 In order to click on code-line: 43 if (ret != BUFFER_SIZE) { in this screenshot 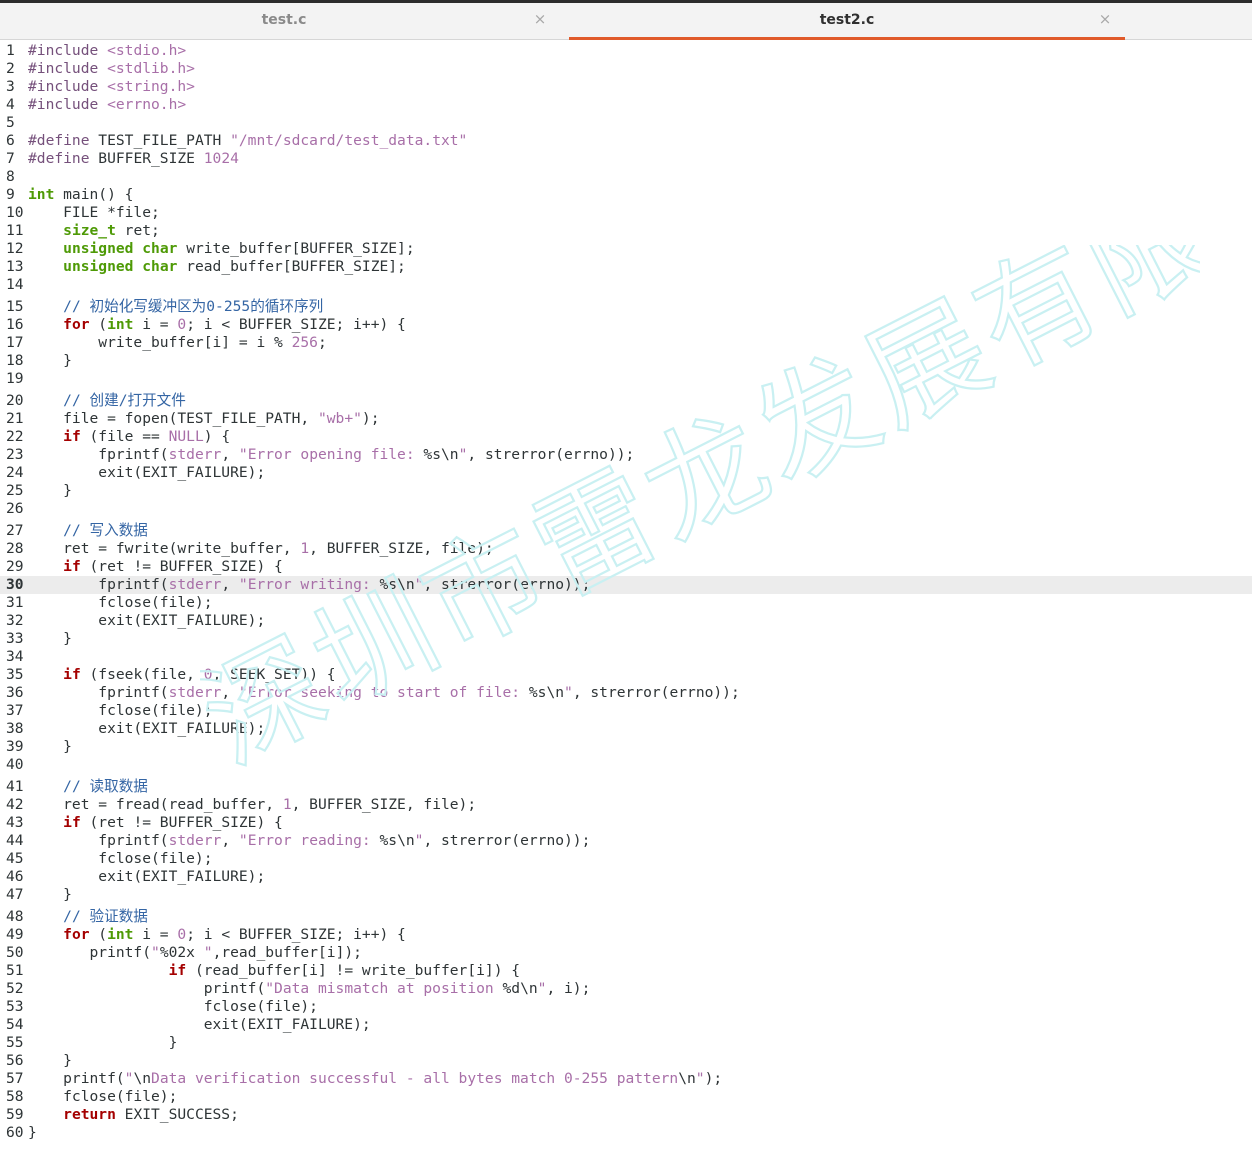, I will do `click(626, 823)`.